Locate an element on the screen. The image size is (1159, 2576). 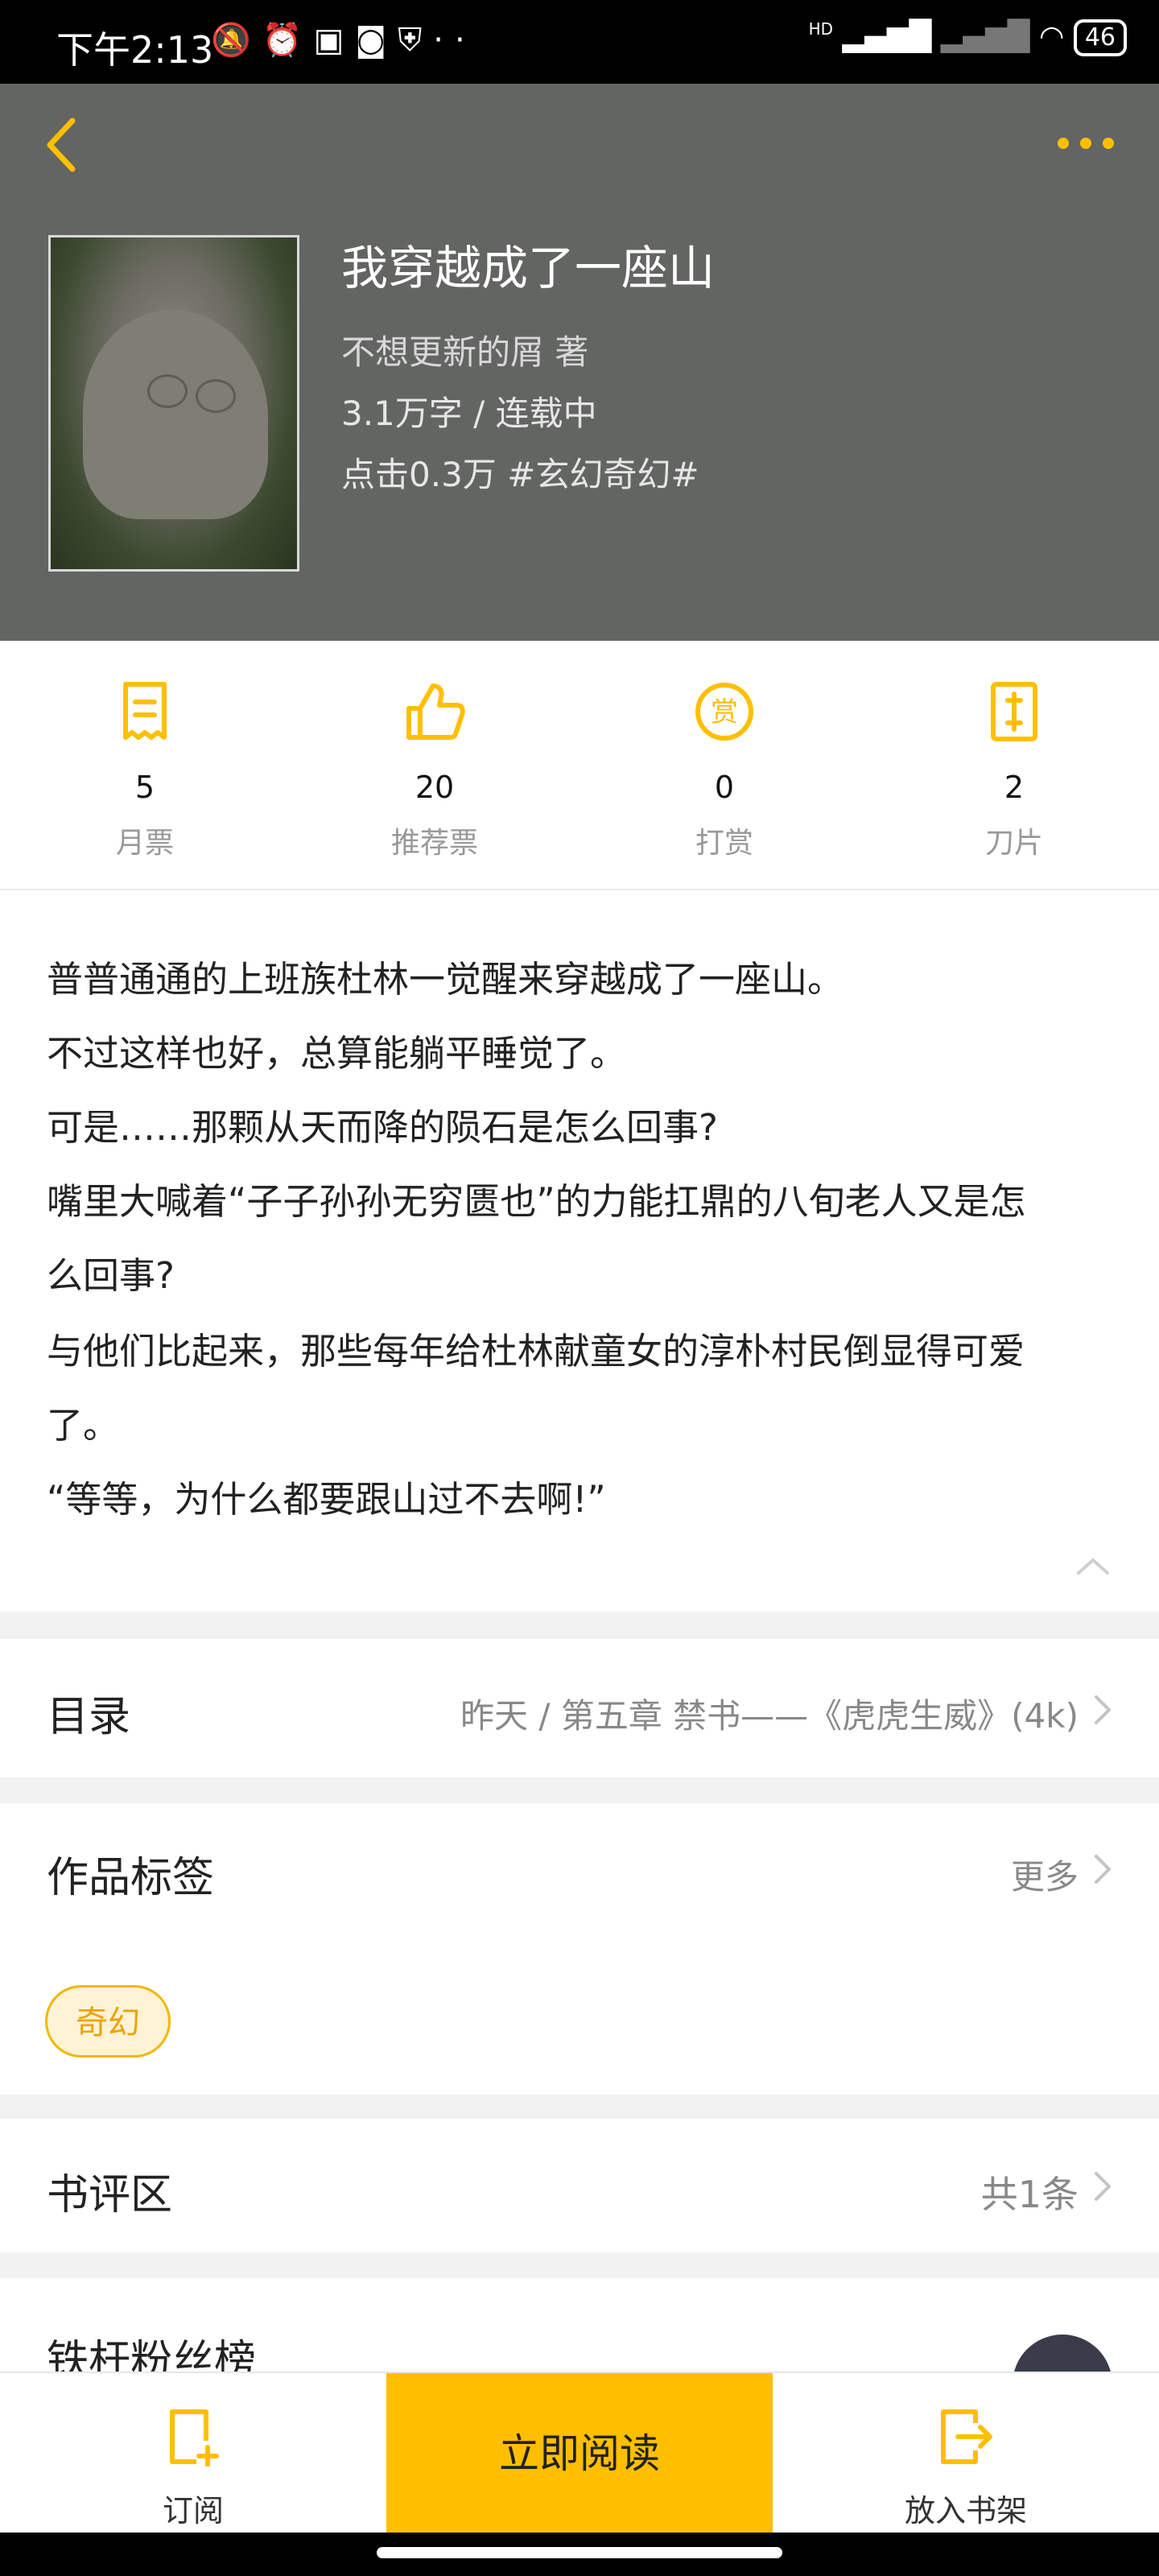
tags-more-link: 更多 is located at coordinates (1045, 1874).